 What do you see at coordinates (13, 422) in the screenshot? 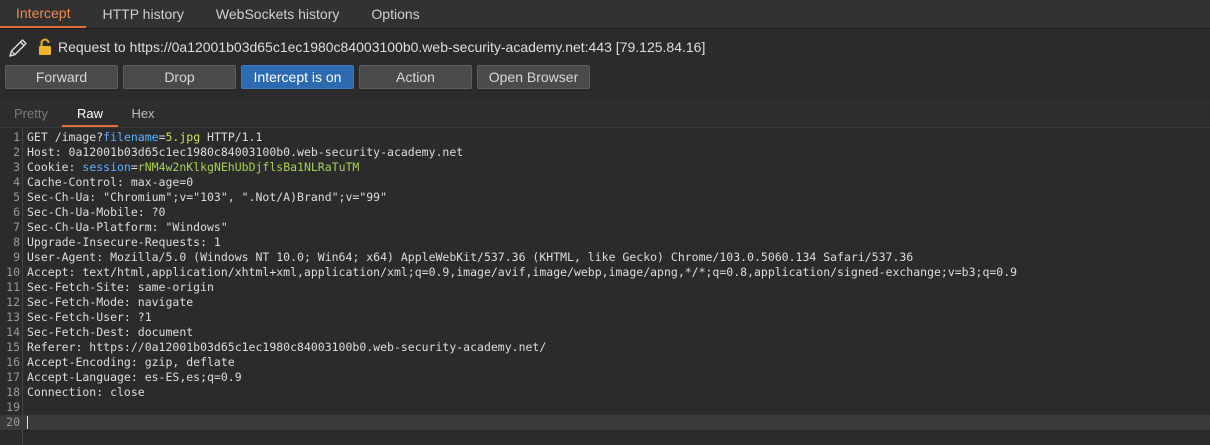
I see `line-number: 20` at bounding box center [13, 422].